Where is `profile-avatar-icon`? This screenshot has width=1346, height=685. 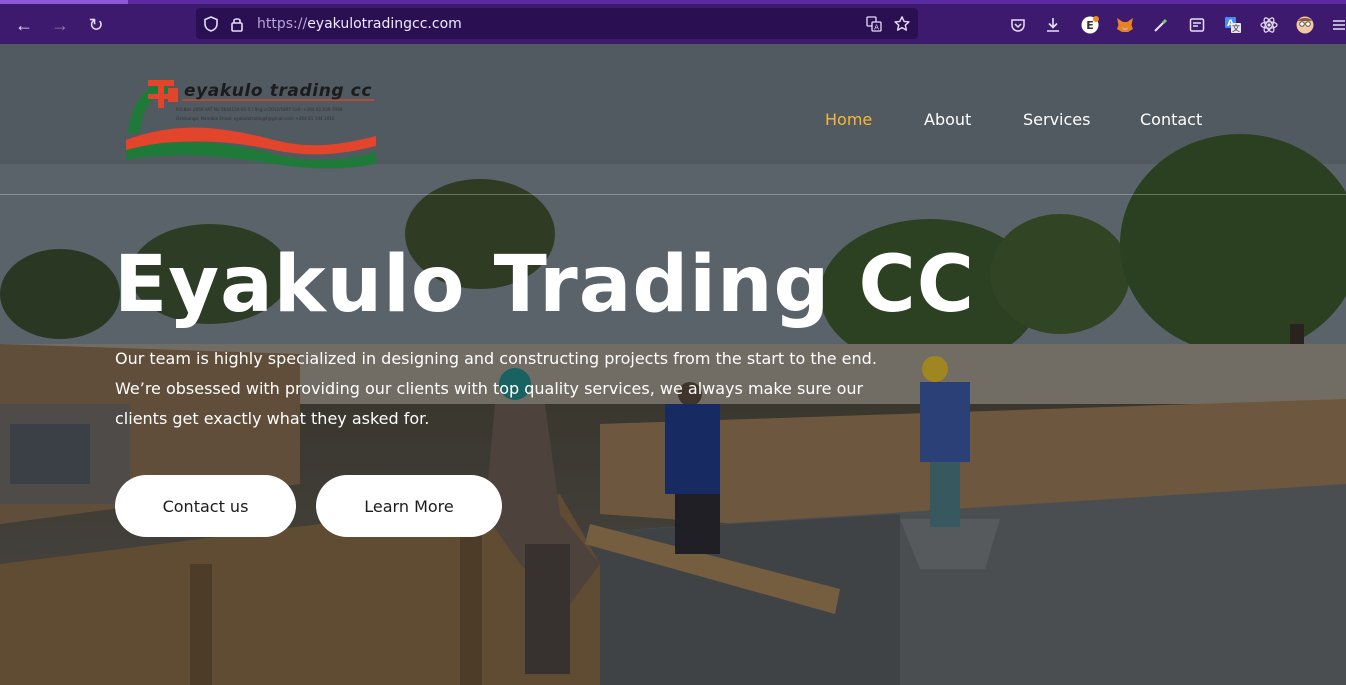
profile-avatar-icon is located at coordinates (1305, 25).